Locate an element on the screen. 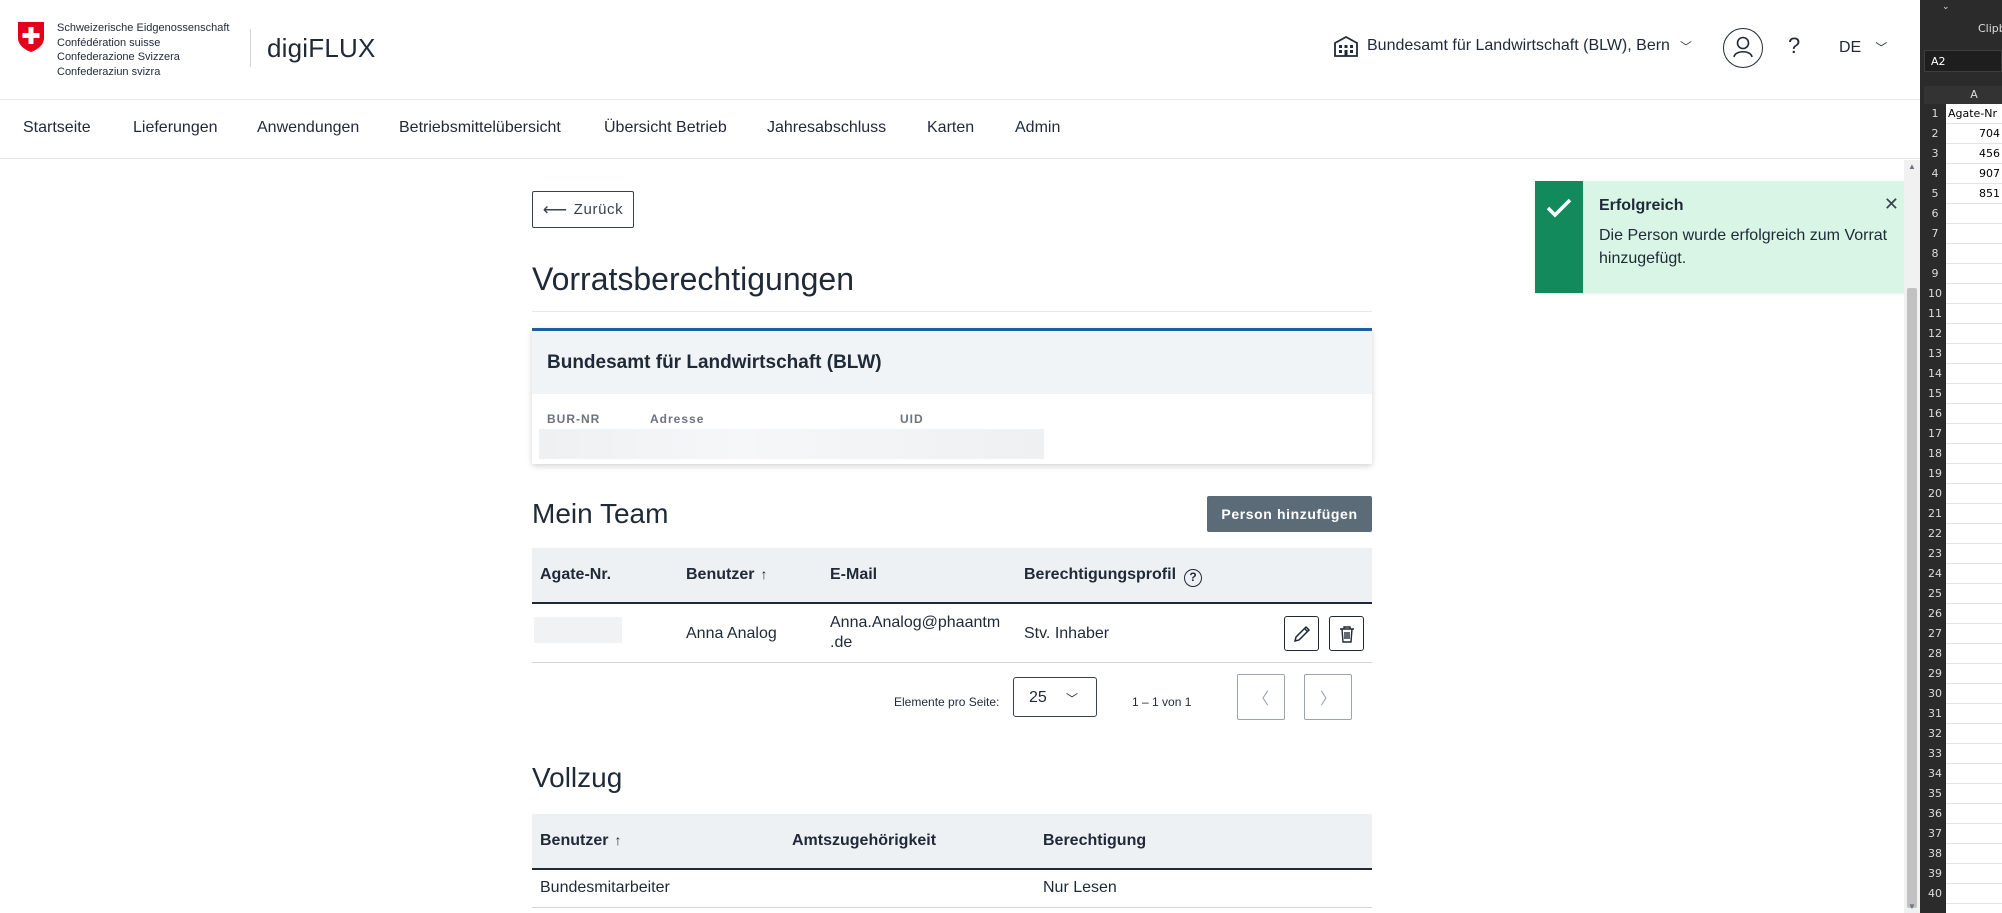 Image resolution: width=2002 pixels, height=913 pixels. scrollbar-thumb is located at coordinates (1912, 598).